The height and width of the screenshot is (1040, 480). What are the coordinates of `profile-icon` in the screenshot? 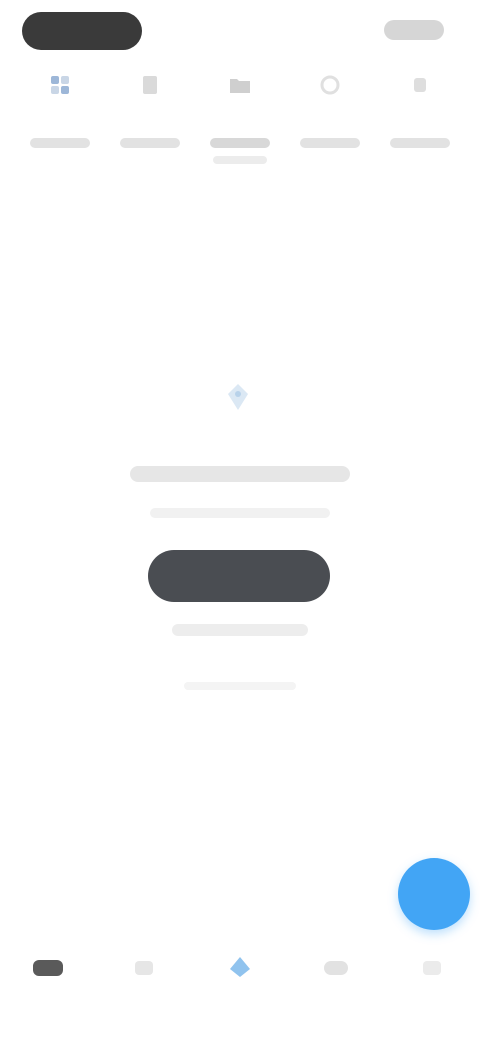 It's located at (432, 970).